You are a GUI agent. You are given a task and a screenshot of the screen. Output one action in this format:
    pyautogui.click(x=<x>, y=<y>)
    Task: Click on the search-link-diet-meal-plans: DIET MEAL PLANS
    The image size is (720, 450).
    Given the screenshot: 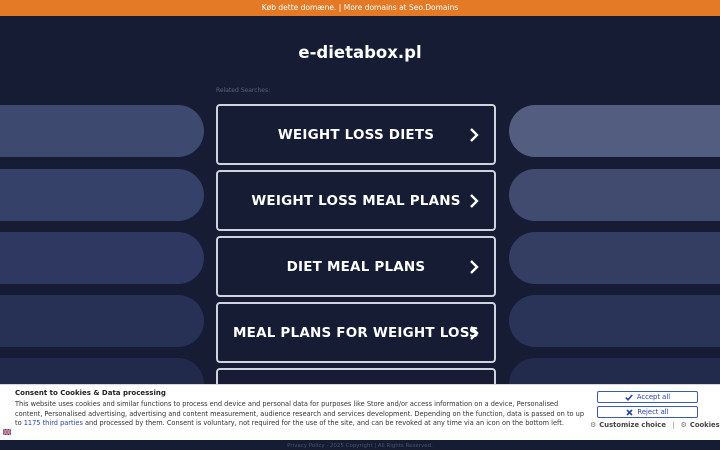 What is the action you would take?
    pyautogui.click(x=356, y=266)
    